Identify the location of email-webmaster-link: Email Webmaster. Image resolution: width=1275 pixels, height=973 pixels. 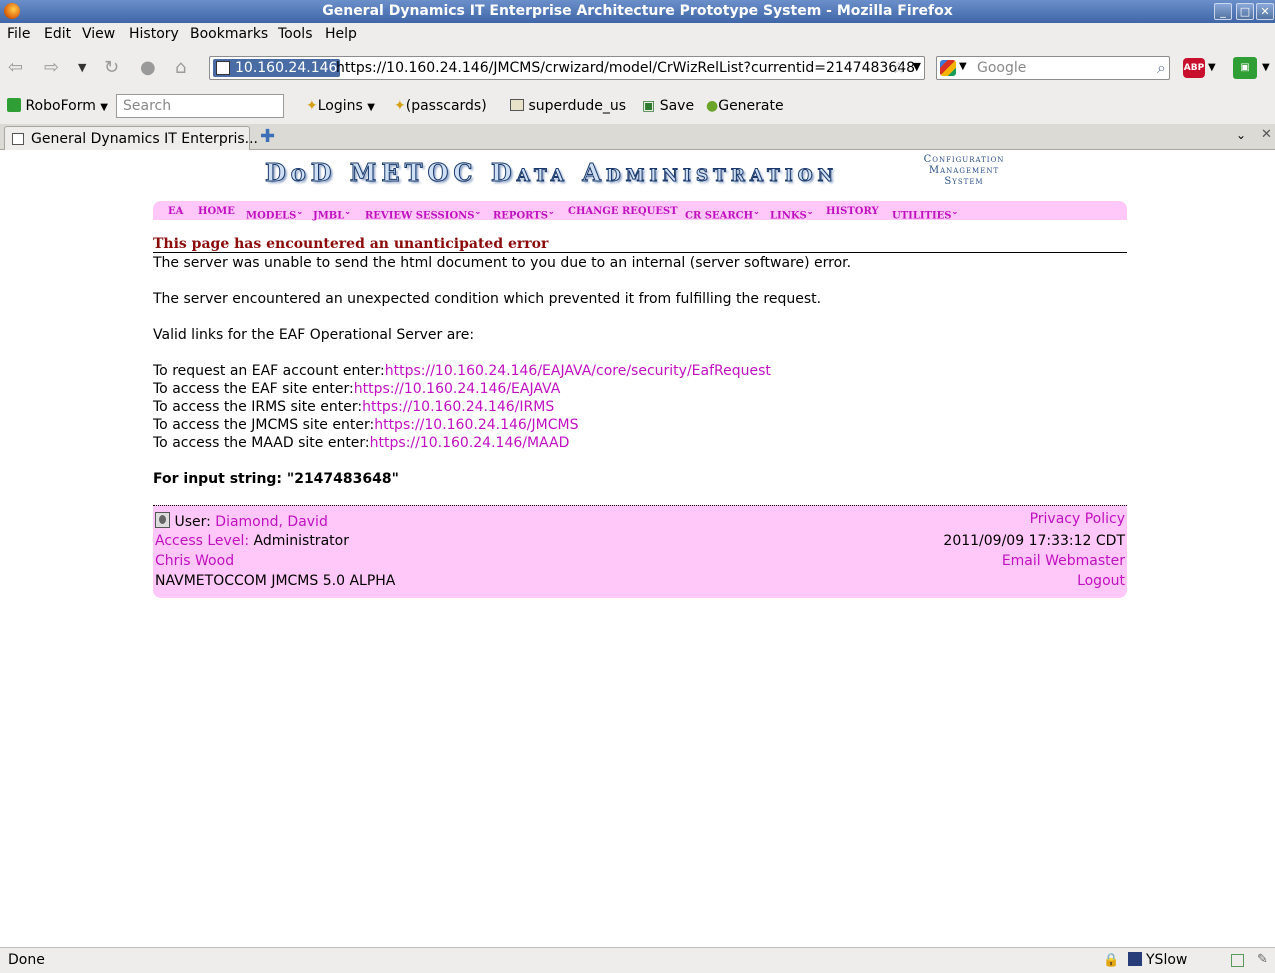
(1063, 561).